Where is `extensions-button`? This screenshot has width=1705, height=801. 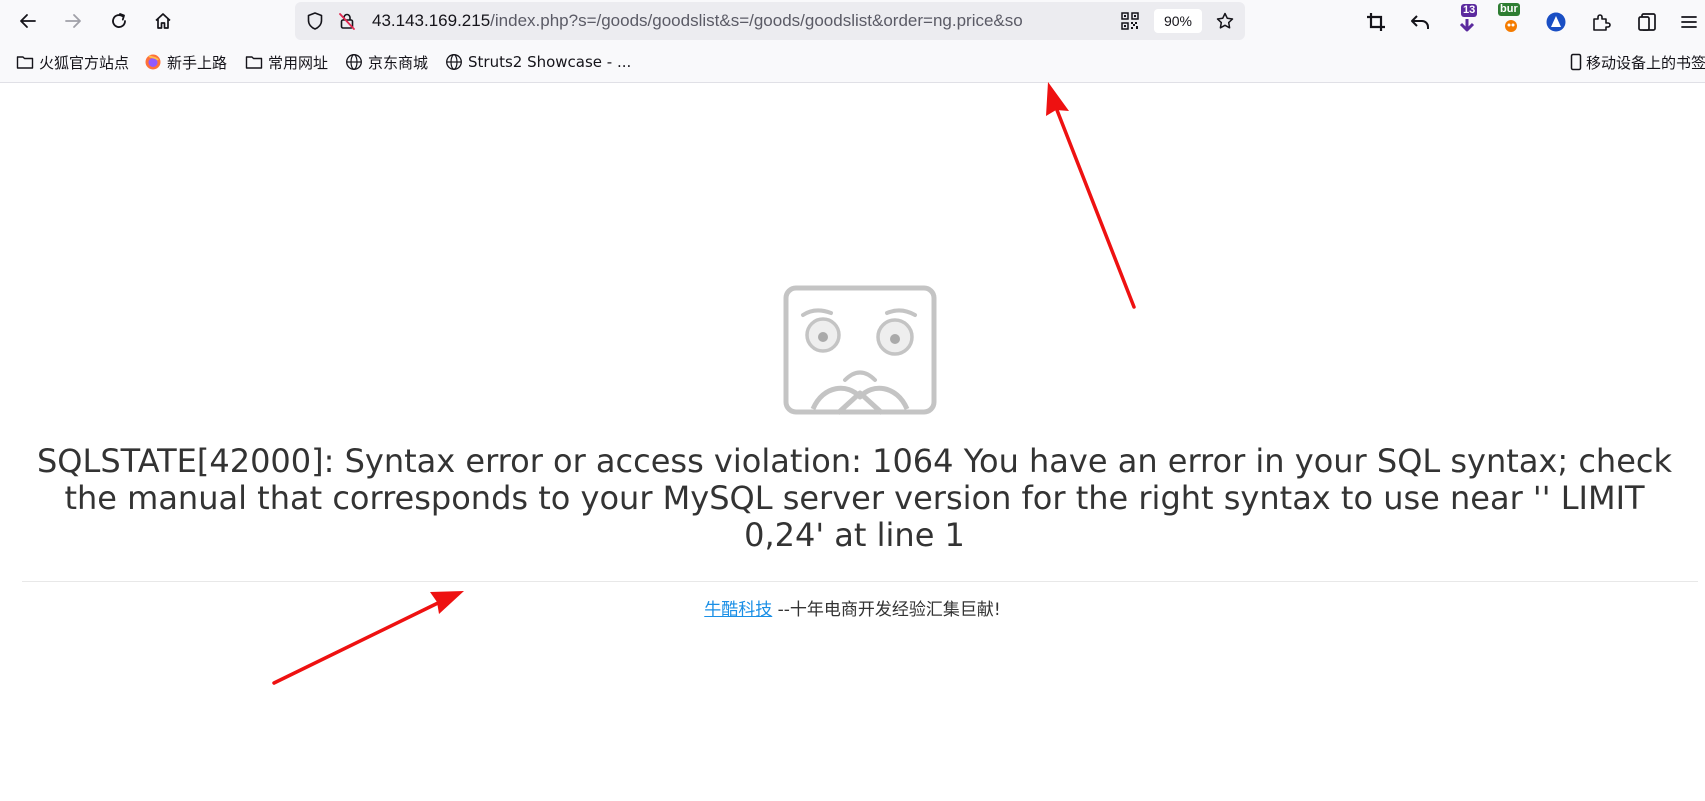
extensions-button is located at coordinates (1601, 22).